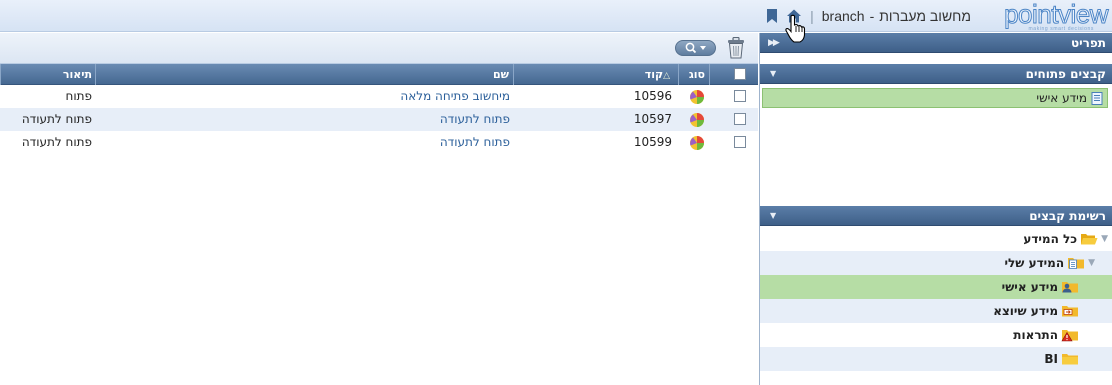 The image size is (1112, 385). Describe the element at coordinates (740, 74) in the screenshot. I see `select-all-checkbox` at that location.